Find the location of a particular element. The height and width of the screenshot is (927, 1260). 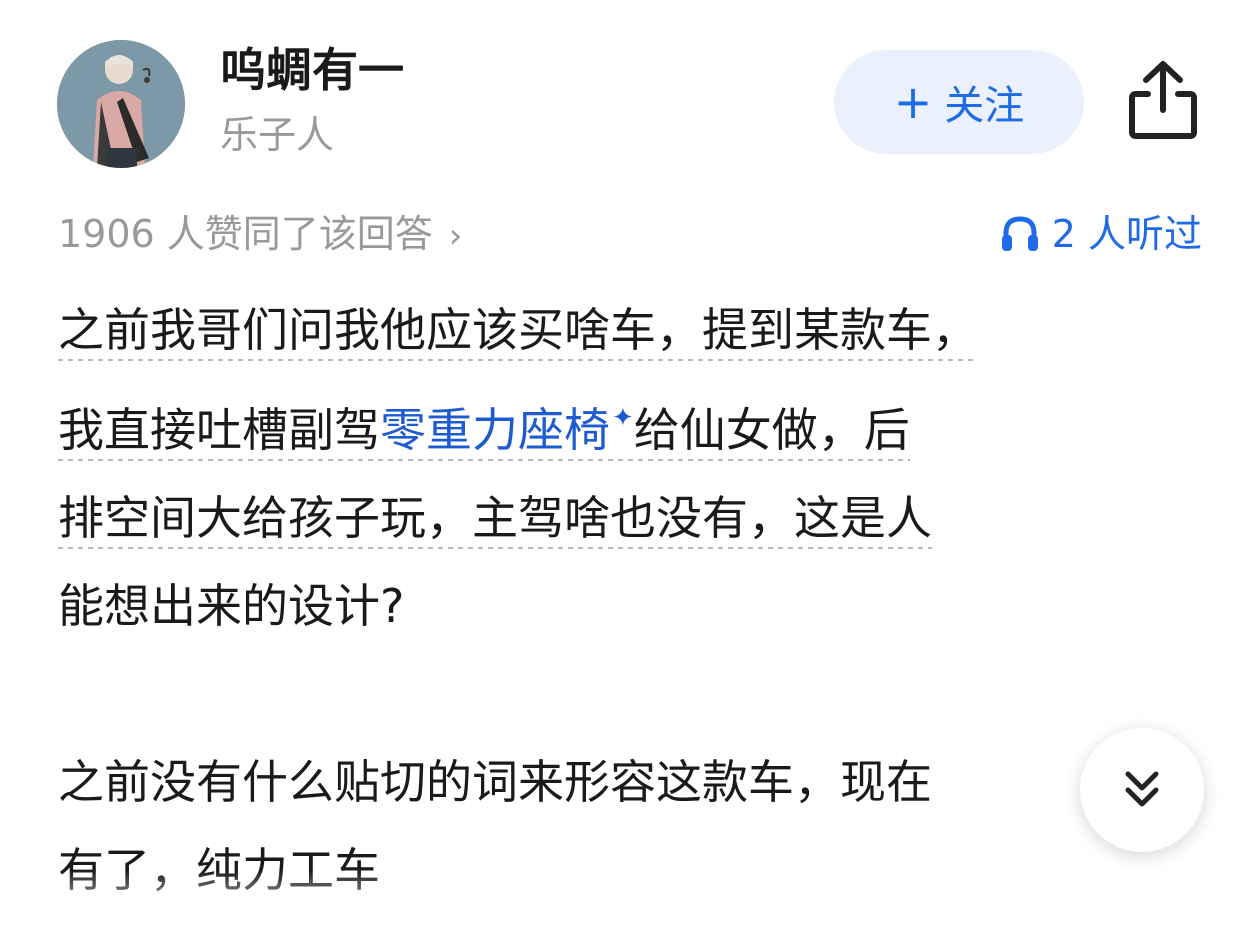

upvote-count-text: 1906 人赞同了该回答 is located at coordinates (245, 234).